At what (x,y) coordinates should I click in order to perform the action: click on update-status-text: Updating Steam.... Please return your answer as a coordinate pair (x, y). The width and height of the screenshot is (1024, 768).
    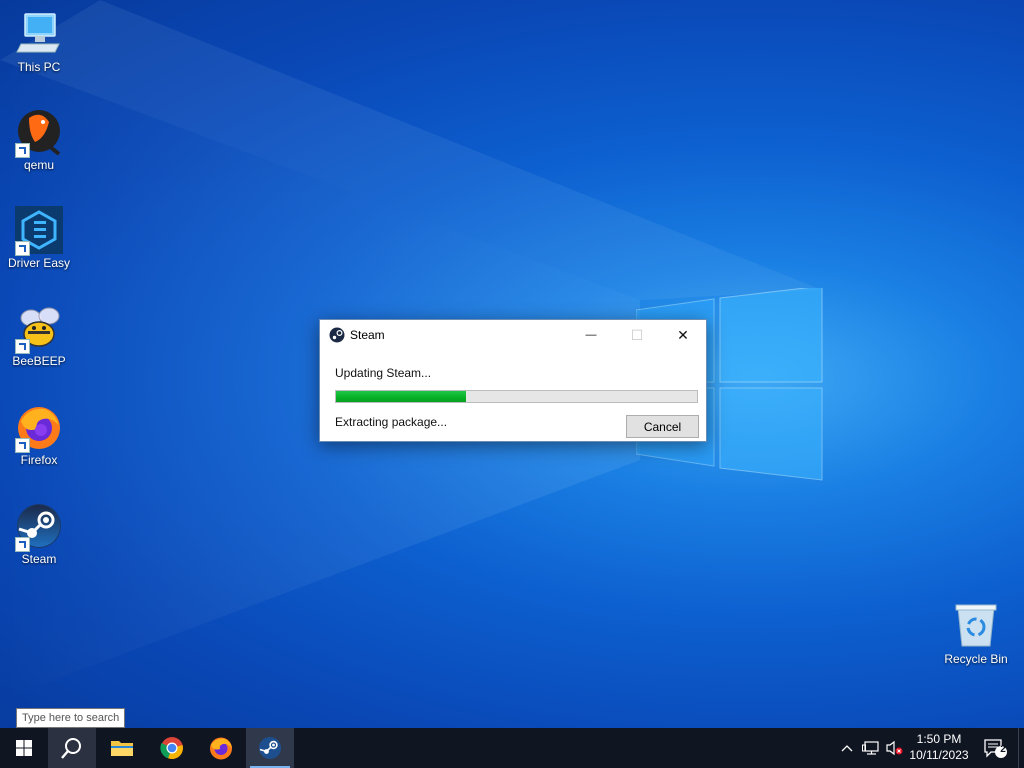
    Looking at the image, I should click on (383, 373).